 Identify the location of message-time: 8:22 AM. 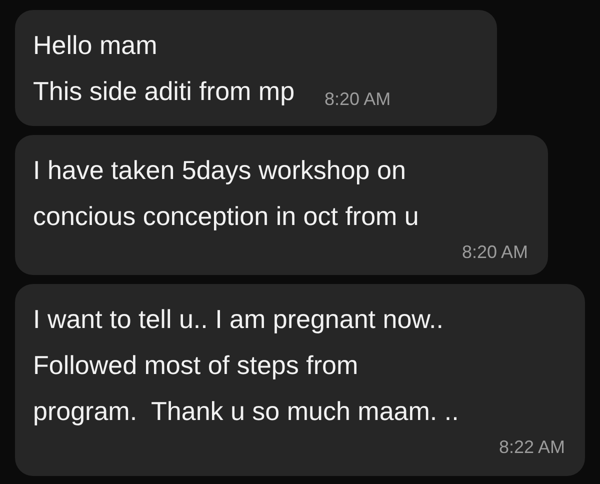
(531, 447).